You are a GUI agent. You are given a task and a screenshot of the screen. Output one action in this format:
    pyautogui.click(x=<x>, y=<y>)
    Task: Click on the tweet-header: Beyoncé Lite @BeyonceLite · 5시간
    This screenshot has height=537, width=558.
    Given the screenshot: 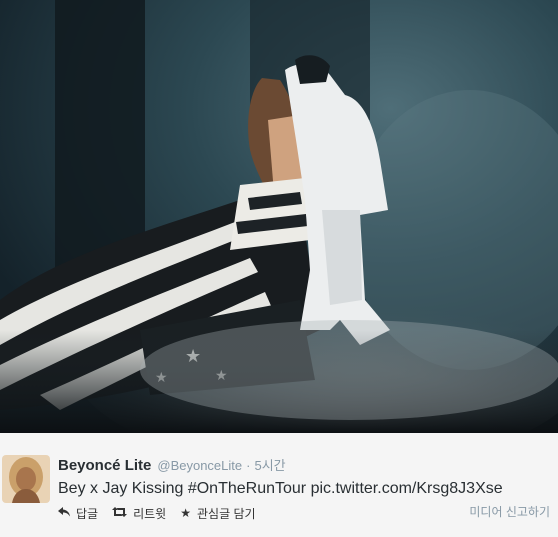 What is the action you would take?
    pyautogui.click(x=172, y=465)
    